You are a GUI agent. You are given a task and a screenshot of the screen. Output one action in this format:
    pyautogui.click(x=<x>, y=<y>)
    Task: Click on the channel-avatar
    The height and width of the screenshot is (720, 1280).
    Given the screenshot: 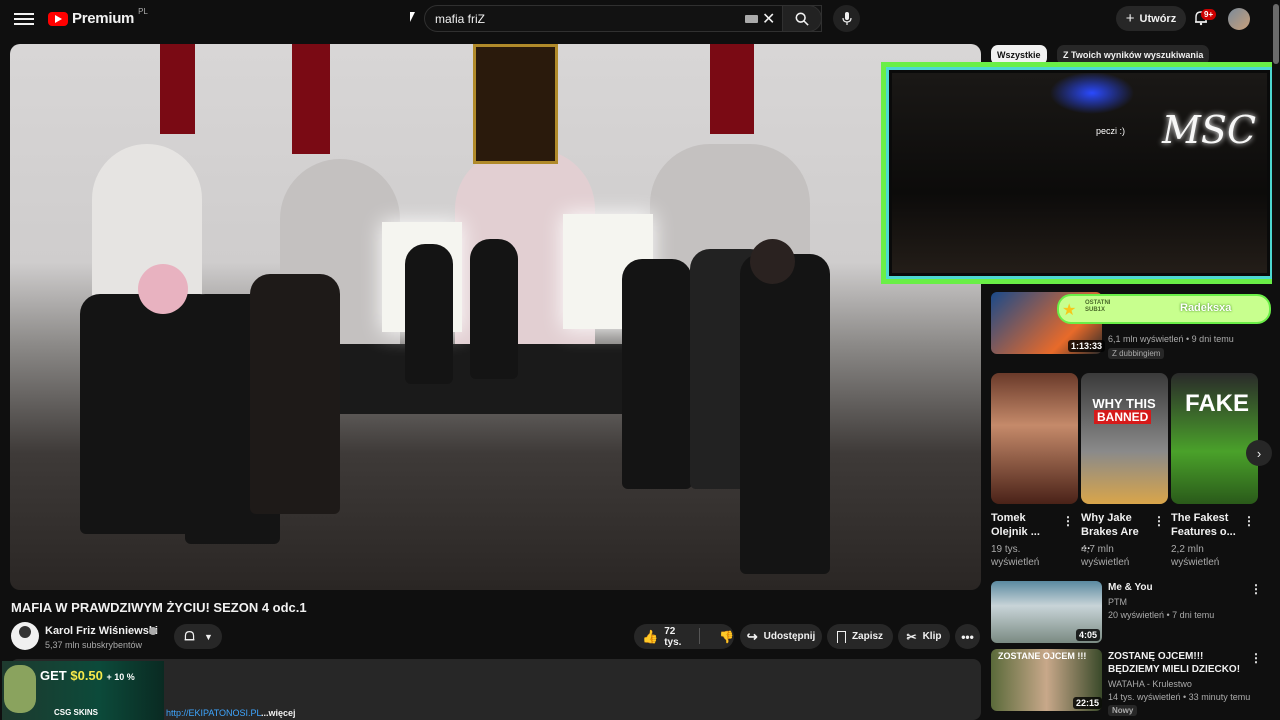 What is the action you would take?
    pyautogui.click(x=25, y=636)
    